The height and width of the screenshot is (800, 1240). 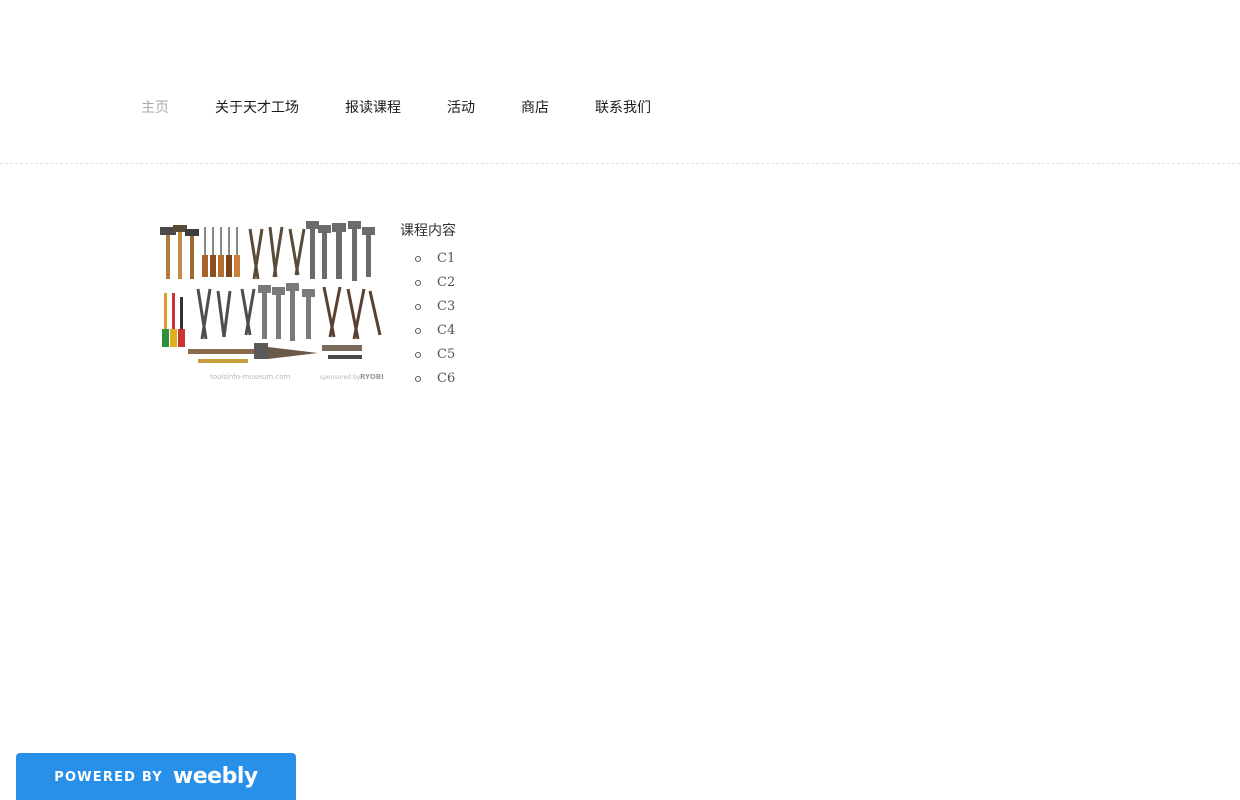 I want to click on list-item: C4, so click(x=435, y=331).